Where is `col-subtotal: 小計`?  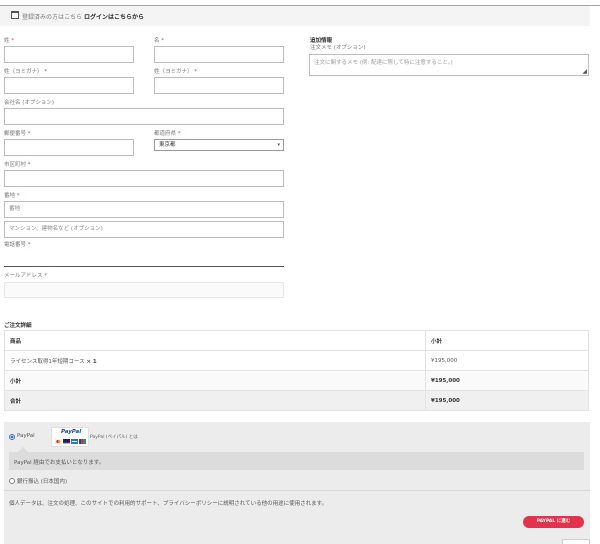
col-subtotal: 小計 is located at coordinates (507, 340).